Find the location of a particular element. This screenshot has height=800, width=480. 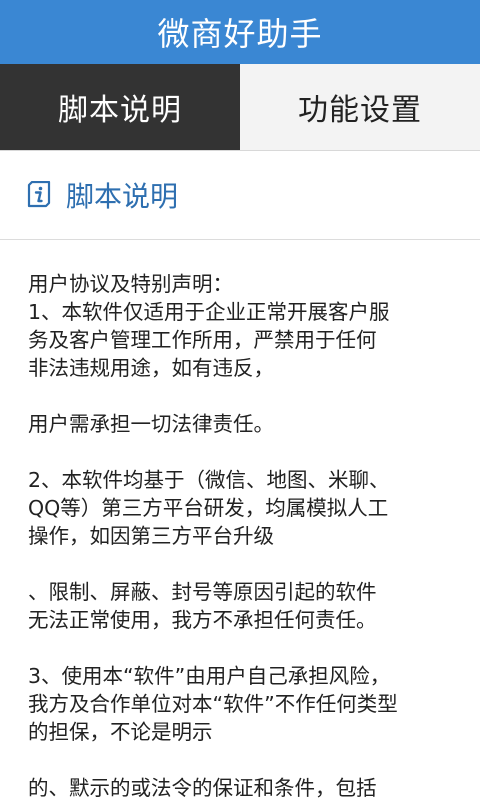

app-title: 微商好助手 is located at coordinates (240, 34).